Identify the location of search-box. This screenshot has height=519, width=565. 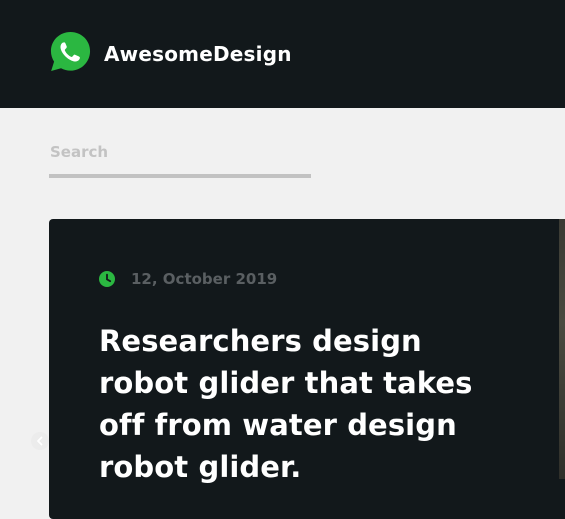
(180, 160).